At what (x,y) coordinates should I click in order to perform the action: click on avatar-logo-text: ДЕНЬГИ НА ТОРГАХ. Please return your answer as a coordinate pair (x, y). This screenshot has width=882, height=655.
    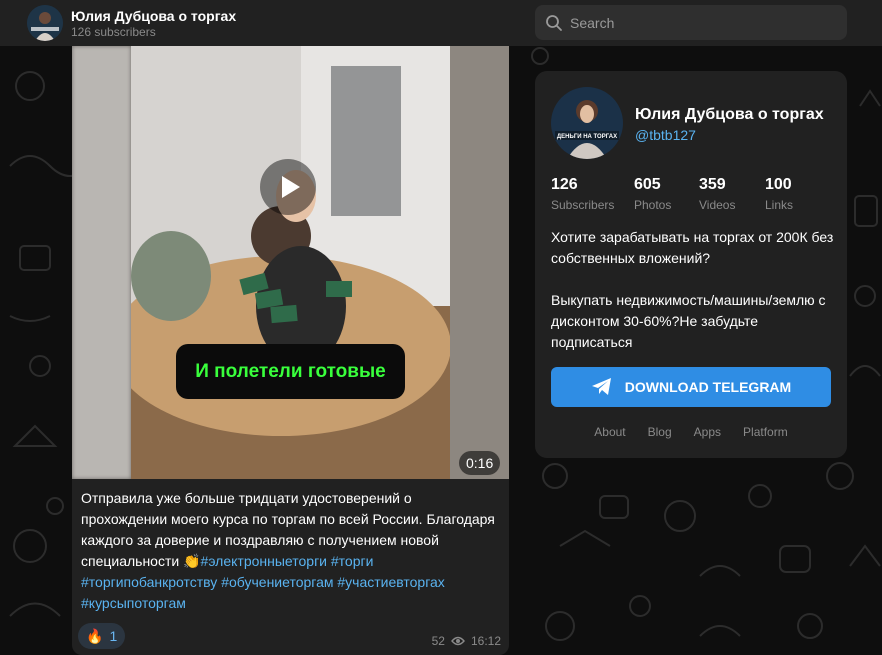
    Looking at the image, I should click on (587, 137).